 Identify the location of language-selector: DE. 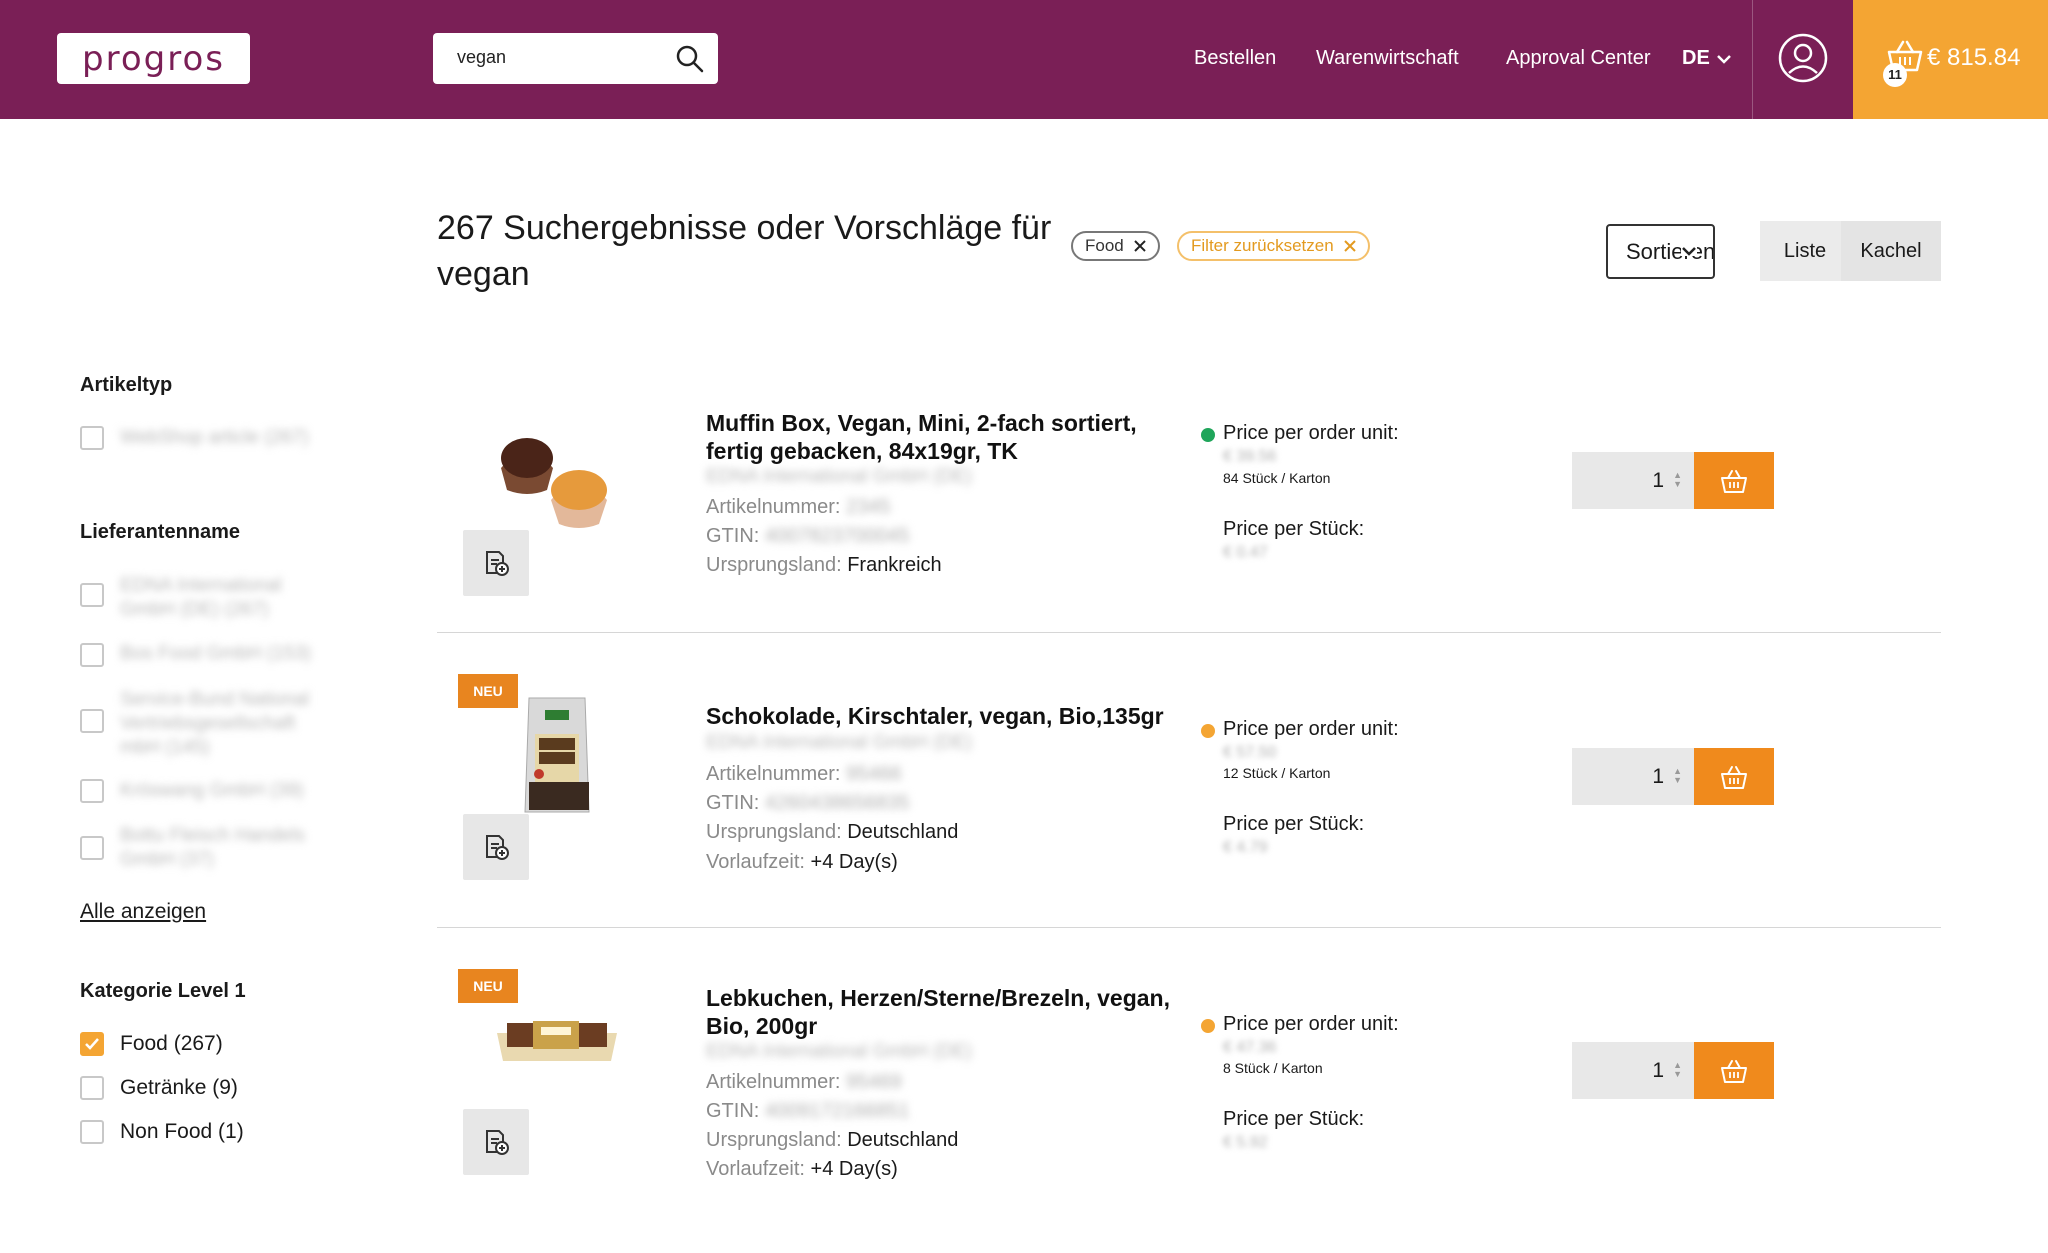
(1707, 58).